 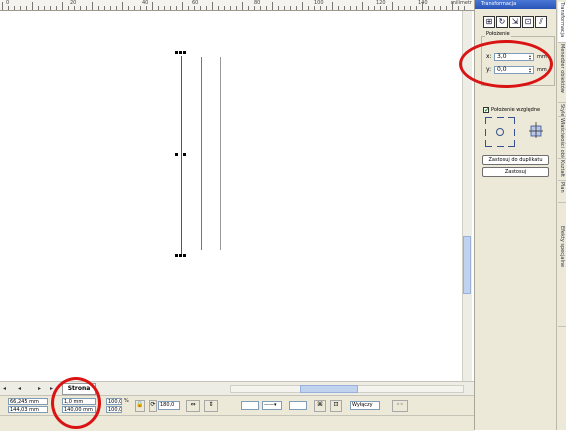 What do you see at coordinates (500, 120) in the screenshot?
I see `anchor-top-center` at bounding box center [500, 120].